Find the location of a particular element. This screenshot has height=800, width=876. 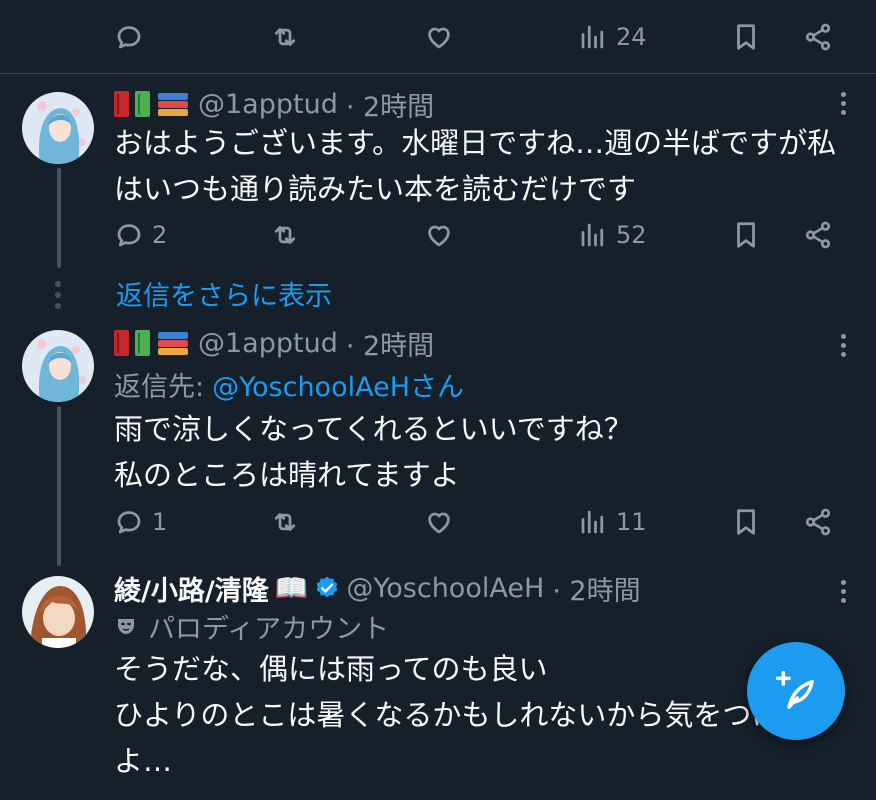

views-count: 11 is located at coordinates (631, 522).